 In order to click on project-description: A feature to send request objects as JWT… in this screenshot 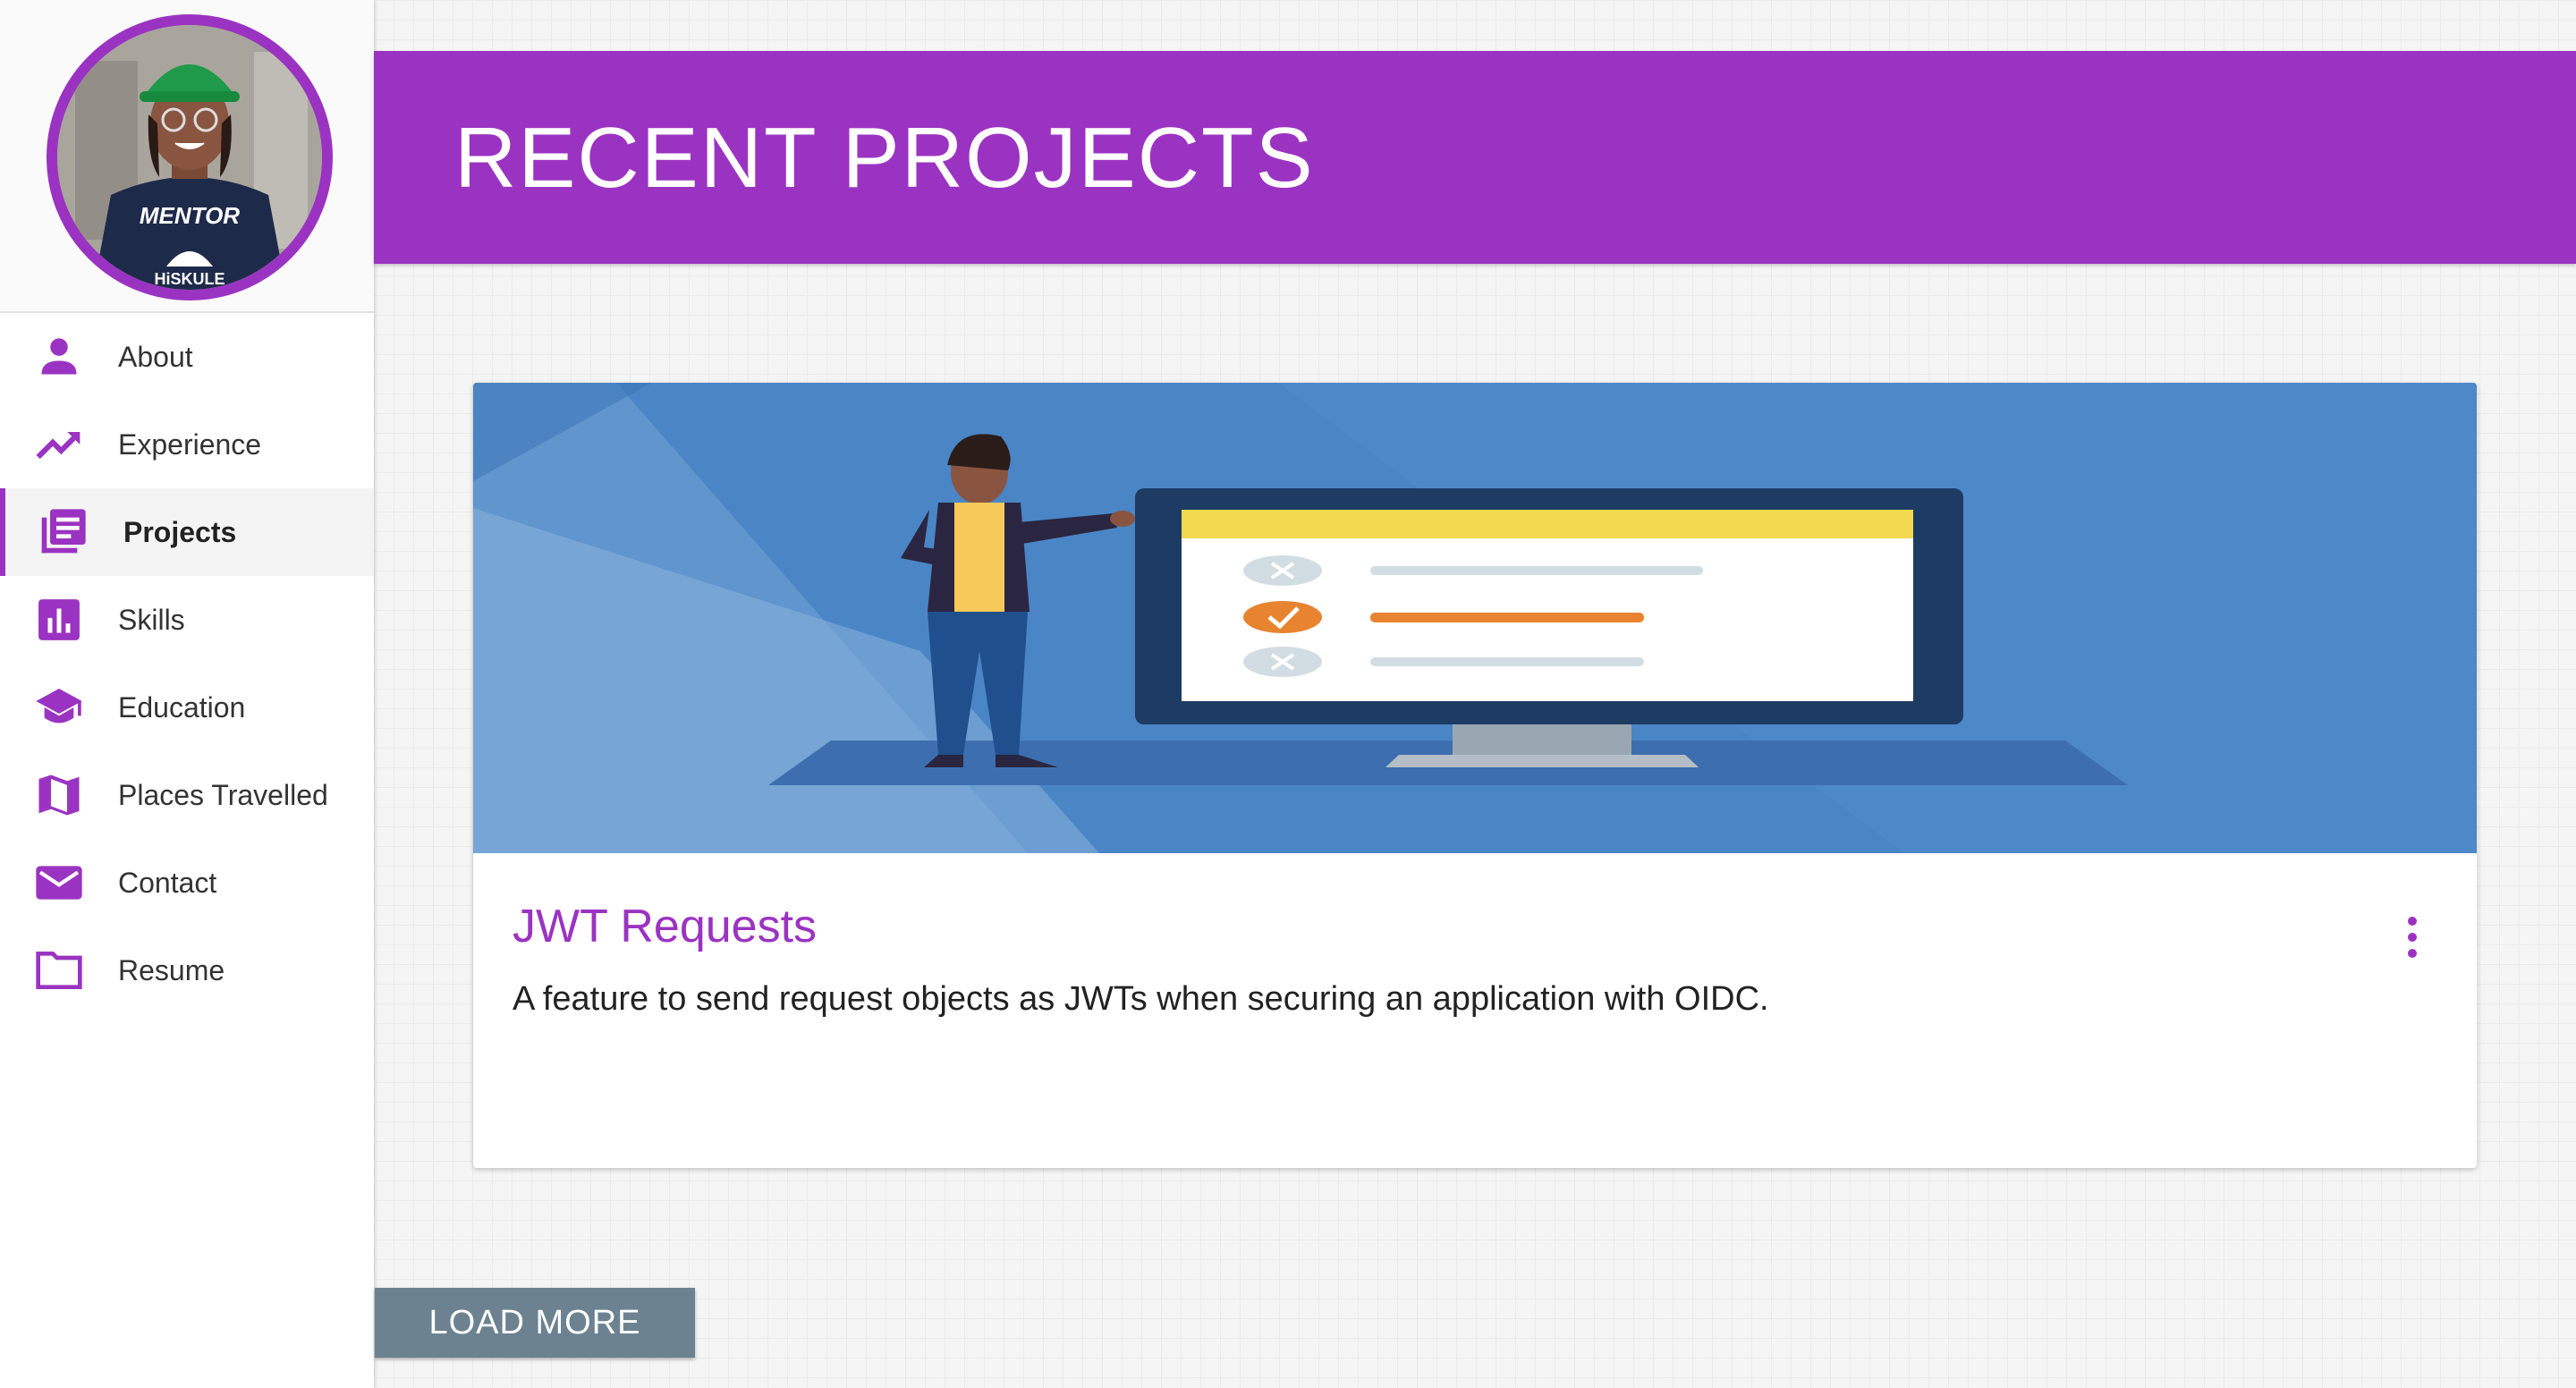, I will do `click(1141, 999)`.